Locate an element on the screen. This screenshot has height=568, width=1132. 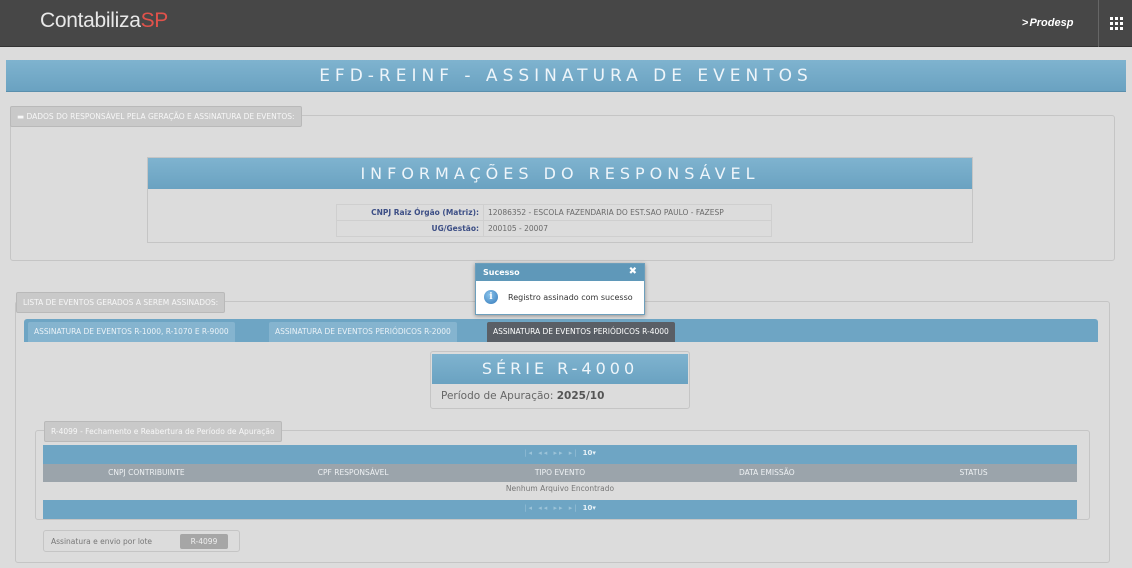
periodo-value: 2025/10 is located at coordinates (580, 396).